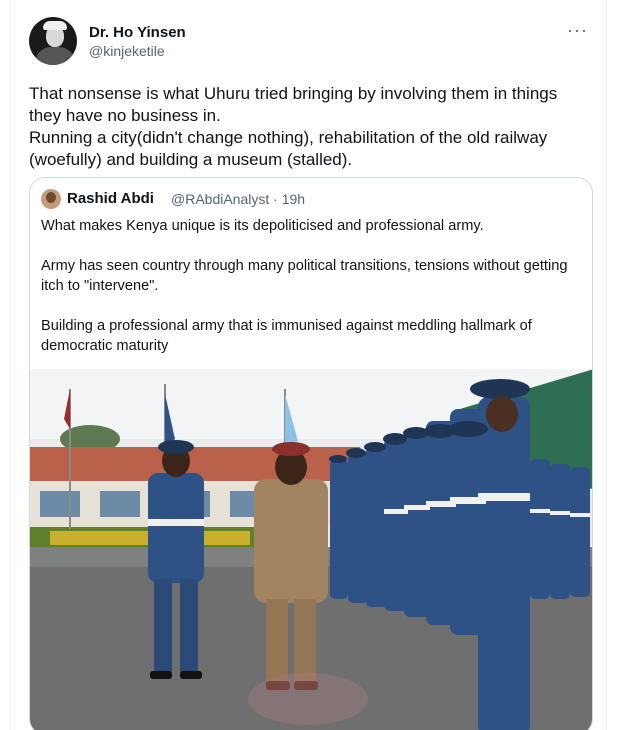 This screenshot has height=730, width=617. Describe the element at coordinates (125, 115) in the screenshot. I see `tweet-text-line: they have no business in.` at that location.